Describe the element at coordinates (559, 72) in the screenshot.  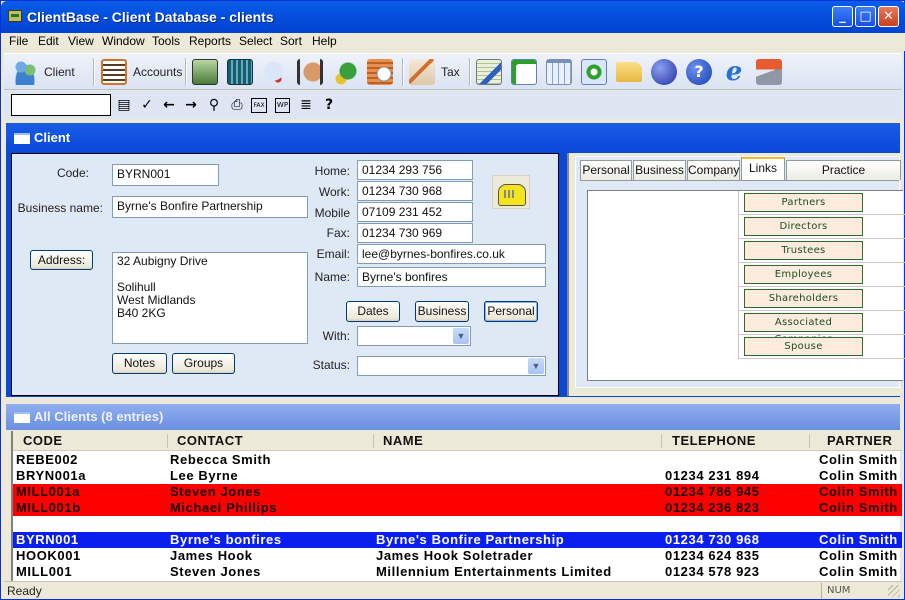
I see `calendar-button` at that location.